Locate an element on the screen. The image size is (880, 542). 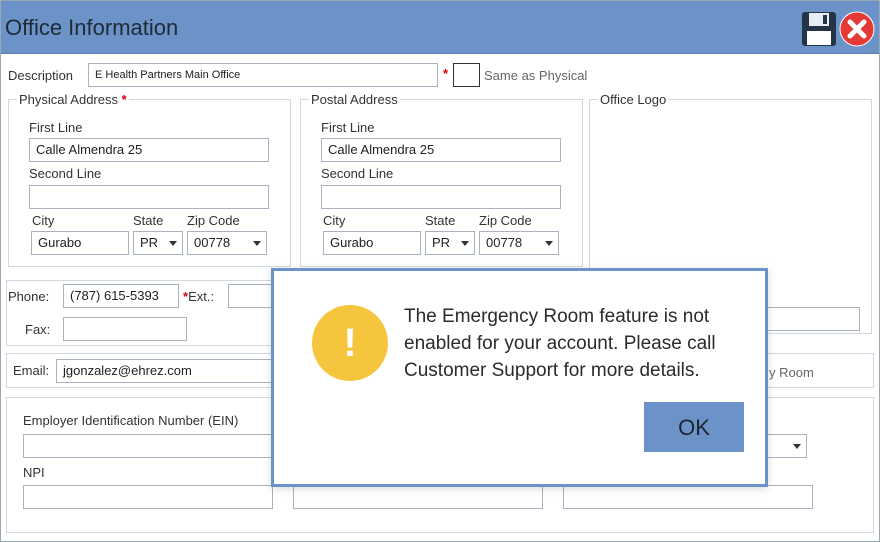
physical-state-value: PR is located at coordinates (149, 242).